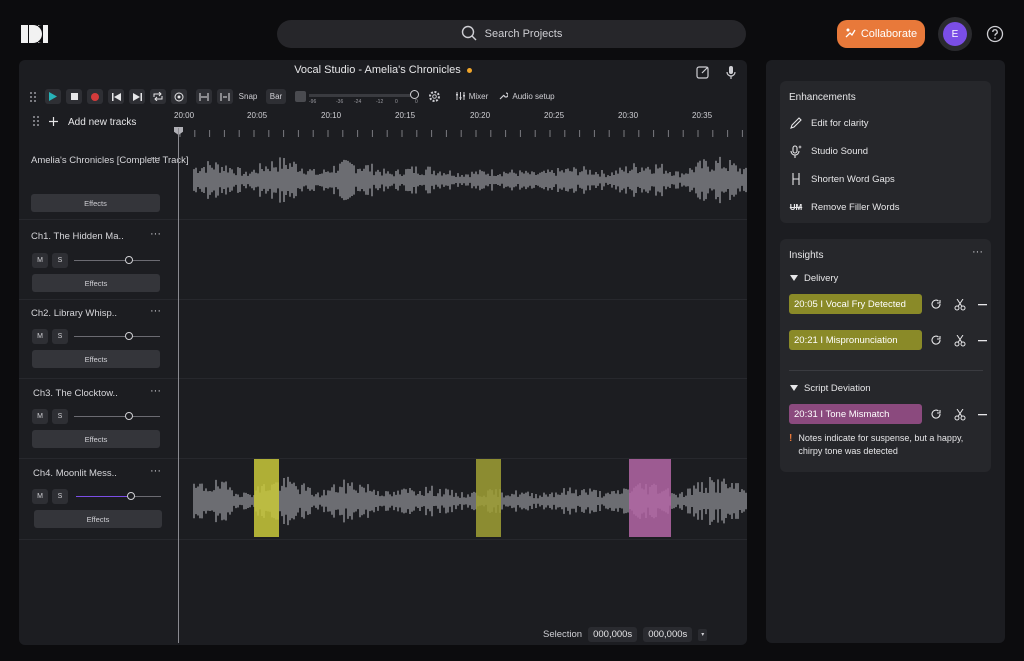 This screenshot has width=1024, height=661. What do you see at coordinates (472, 96) in the screenshot?
I see `mixer-button: Mixer` at bounding box center [472, 96].